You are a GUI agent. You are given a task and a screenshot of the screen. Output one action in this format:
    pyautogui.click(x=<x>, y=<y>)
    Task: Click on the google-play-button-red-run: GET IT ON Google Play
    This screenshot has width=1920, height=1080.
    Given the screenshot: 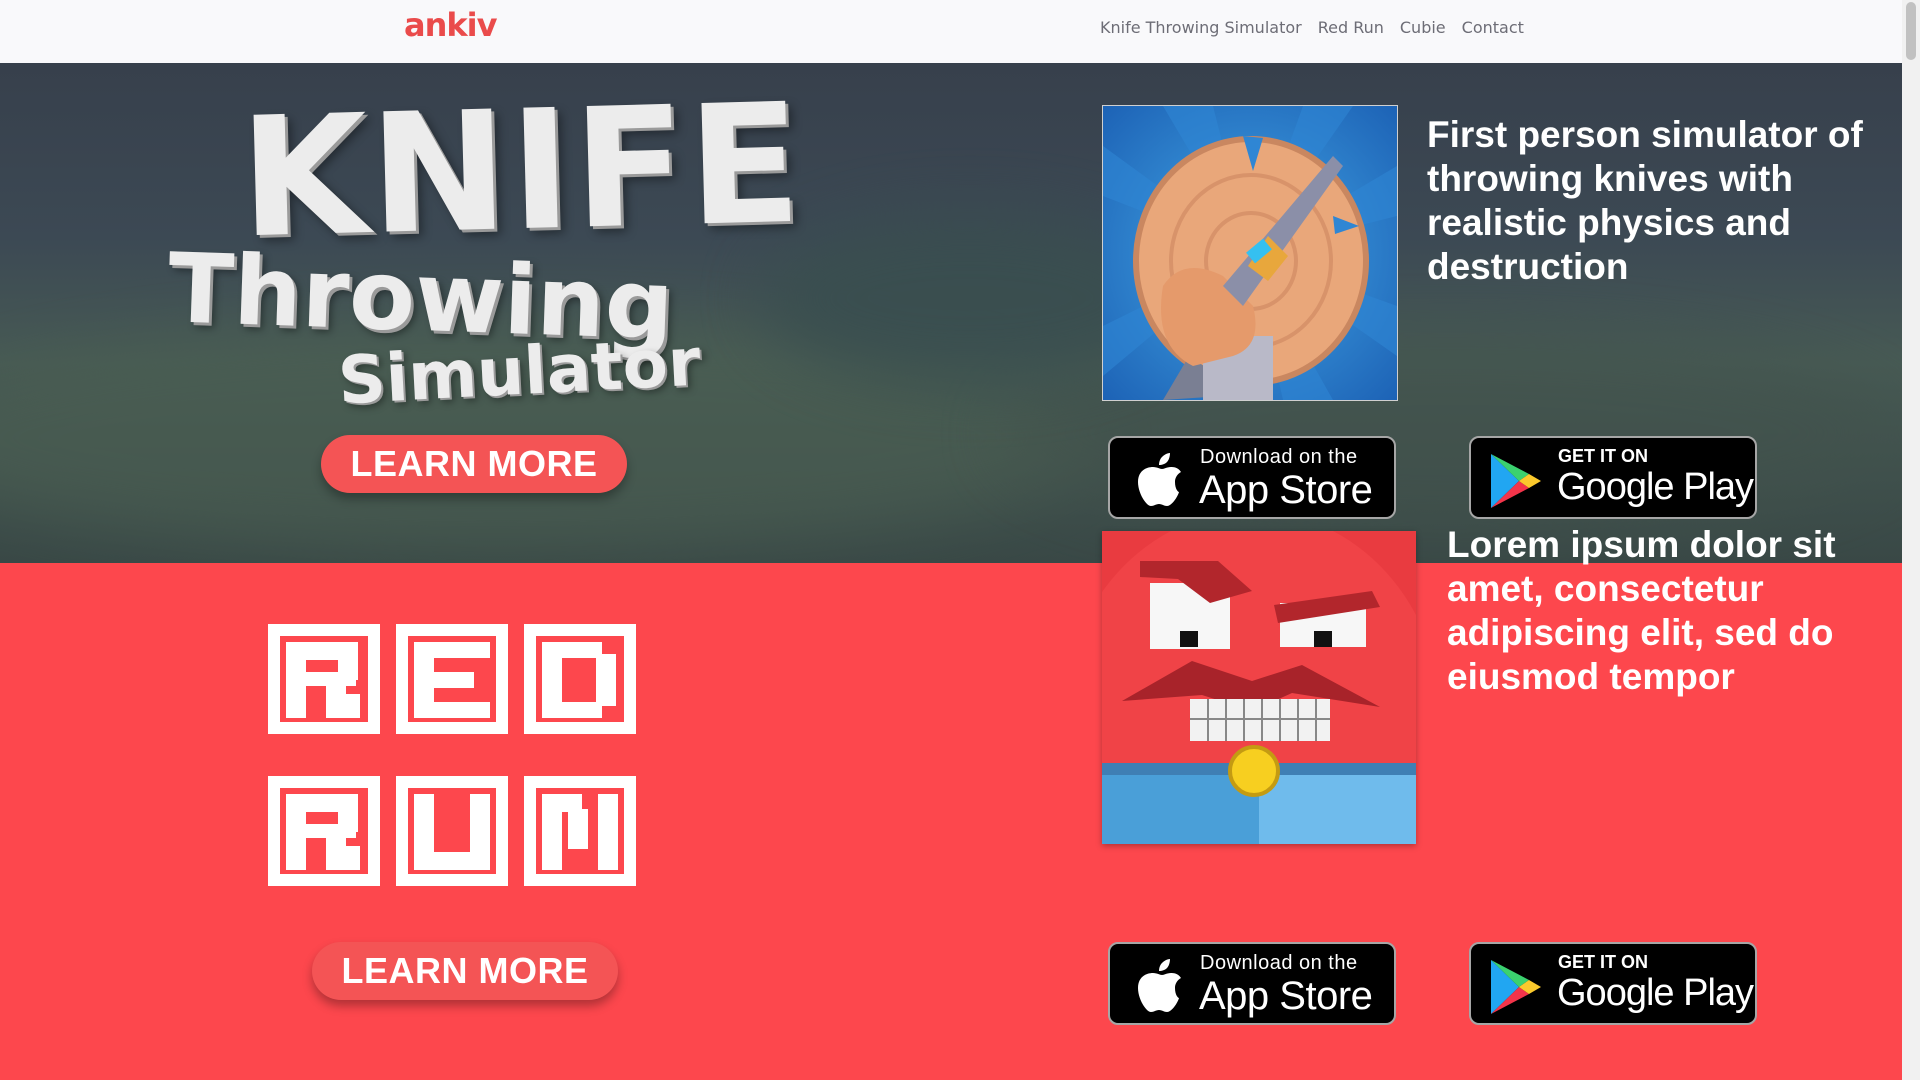 What is the action you would take?
    pyautogui.click(x=1613, y=983)
    